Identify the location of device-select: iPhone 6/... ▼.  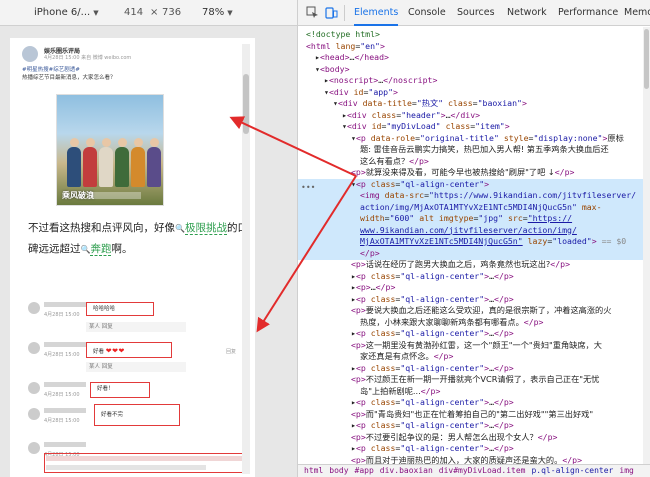
(66, 12).